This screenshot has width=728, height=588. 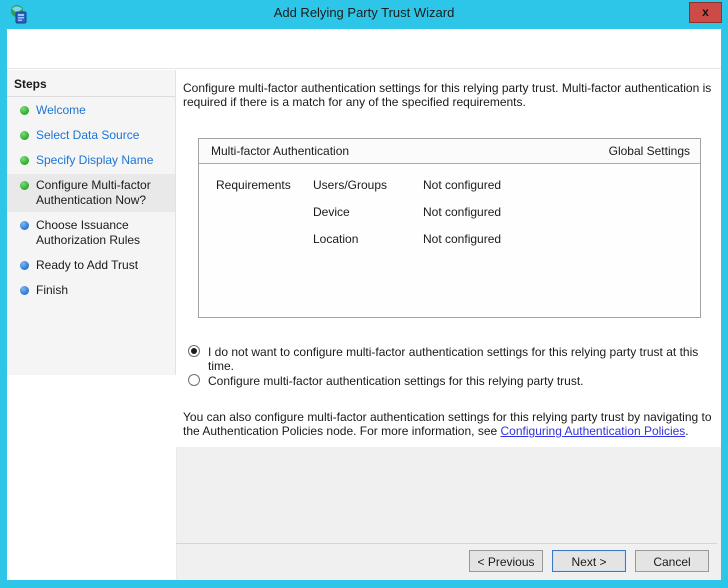 What do you see at coordinates (91, 83) in the screenshot?
I see `steps-header: Steps` at bounding box center [91, 83].